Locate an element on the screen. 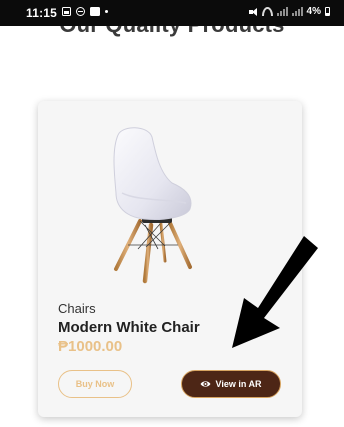 The height and width of the screenshot is (427, 344). view-in-ar-label: View in AR is located at coordinates (238, 384).